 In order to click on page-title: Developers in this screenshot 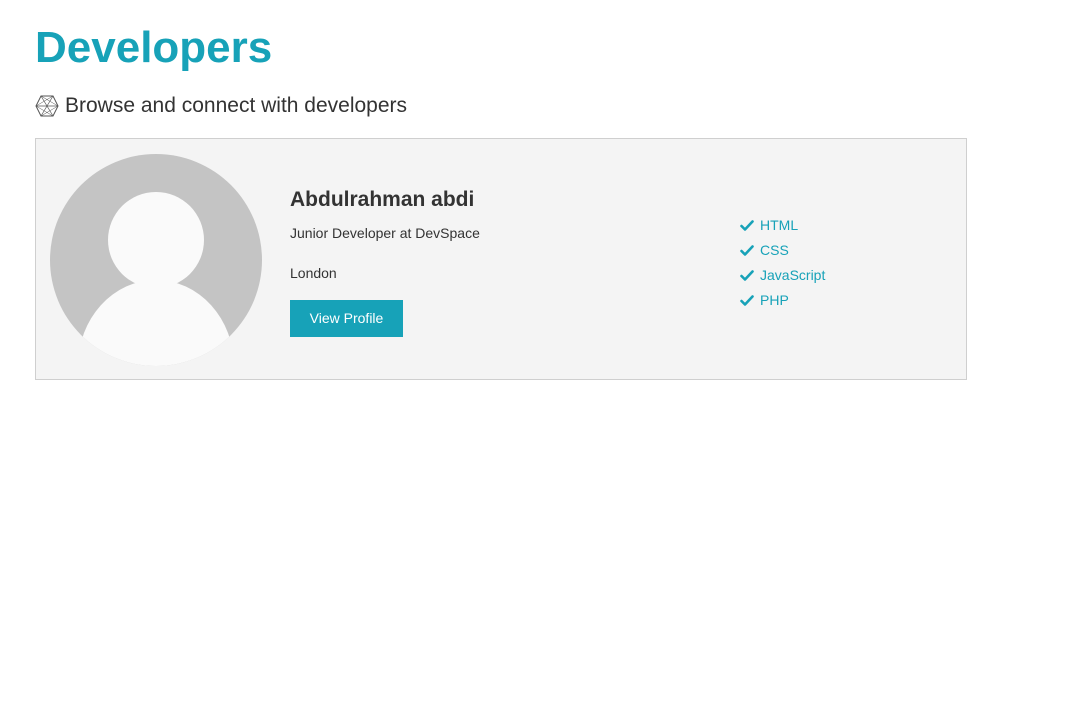, I will do `click(154, 47)`.